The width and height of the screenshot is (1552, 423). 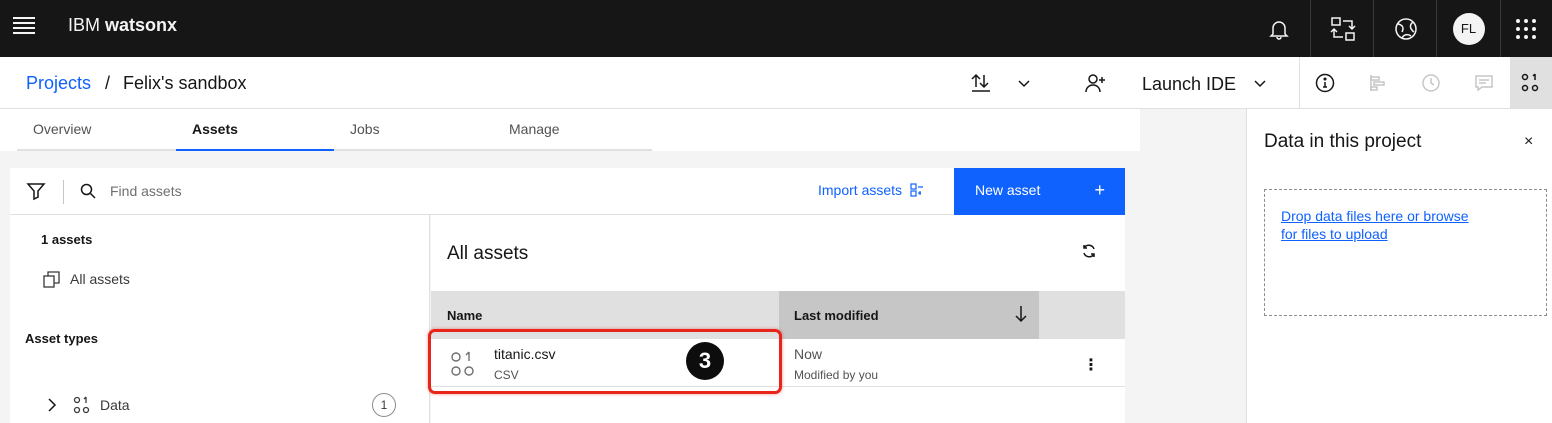 What do you see at coordinates (141, 25) in the screenshot?
I see `brand-name: watsonx` at bounding box center [141, 25].